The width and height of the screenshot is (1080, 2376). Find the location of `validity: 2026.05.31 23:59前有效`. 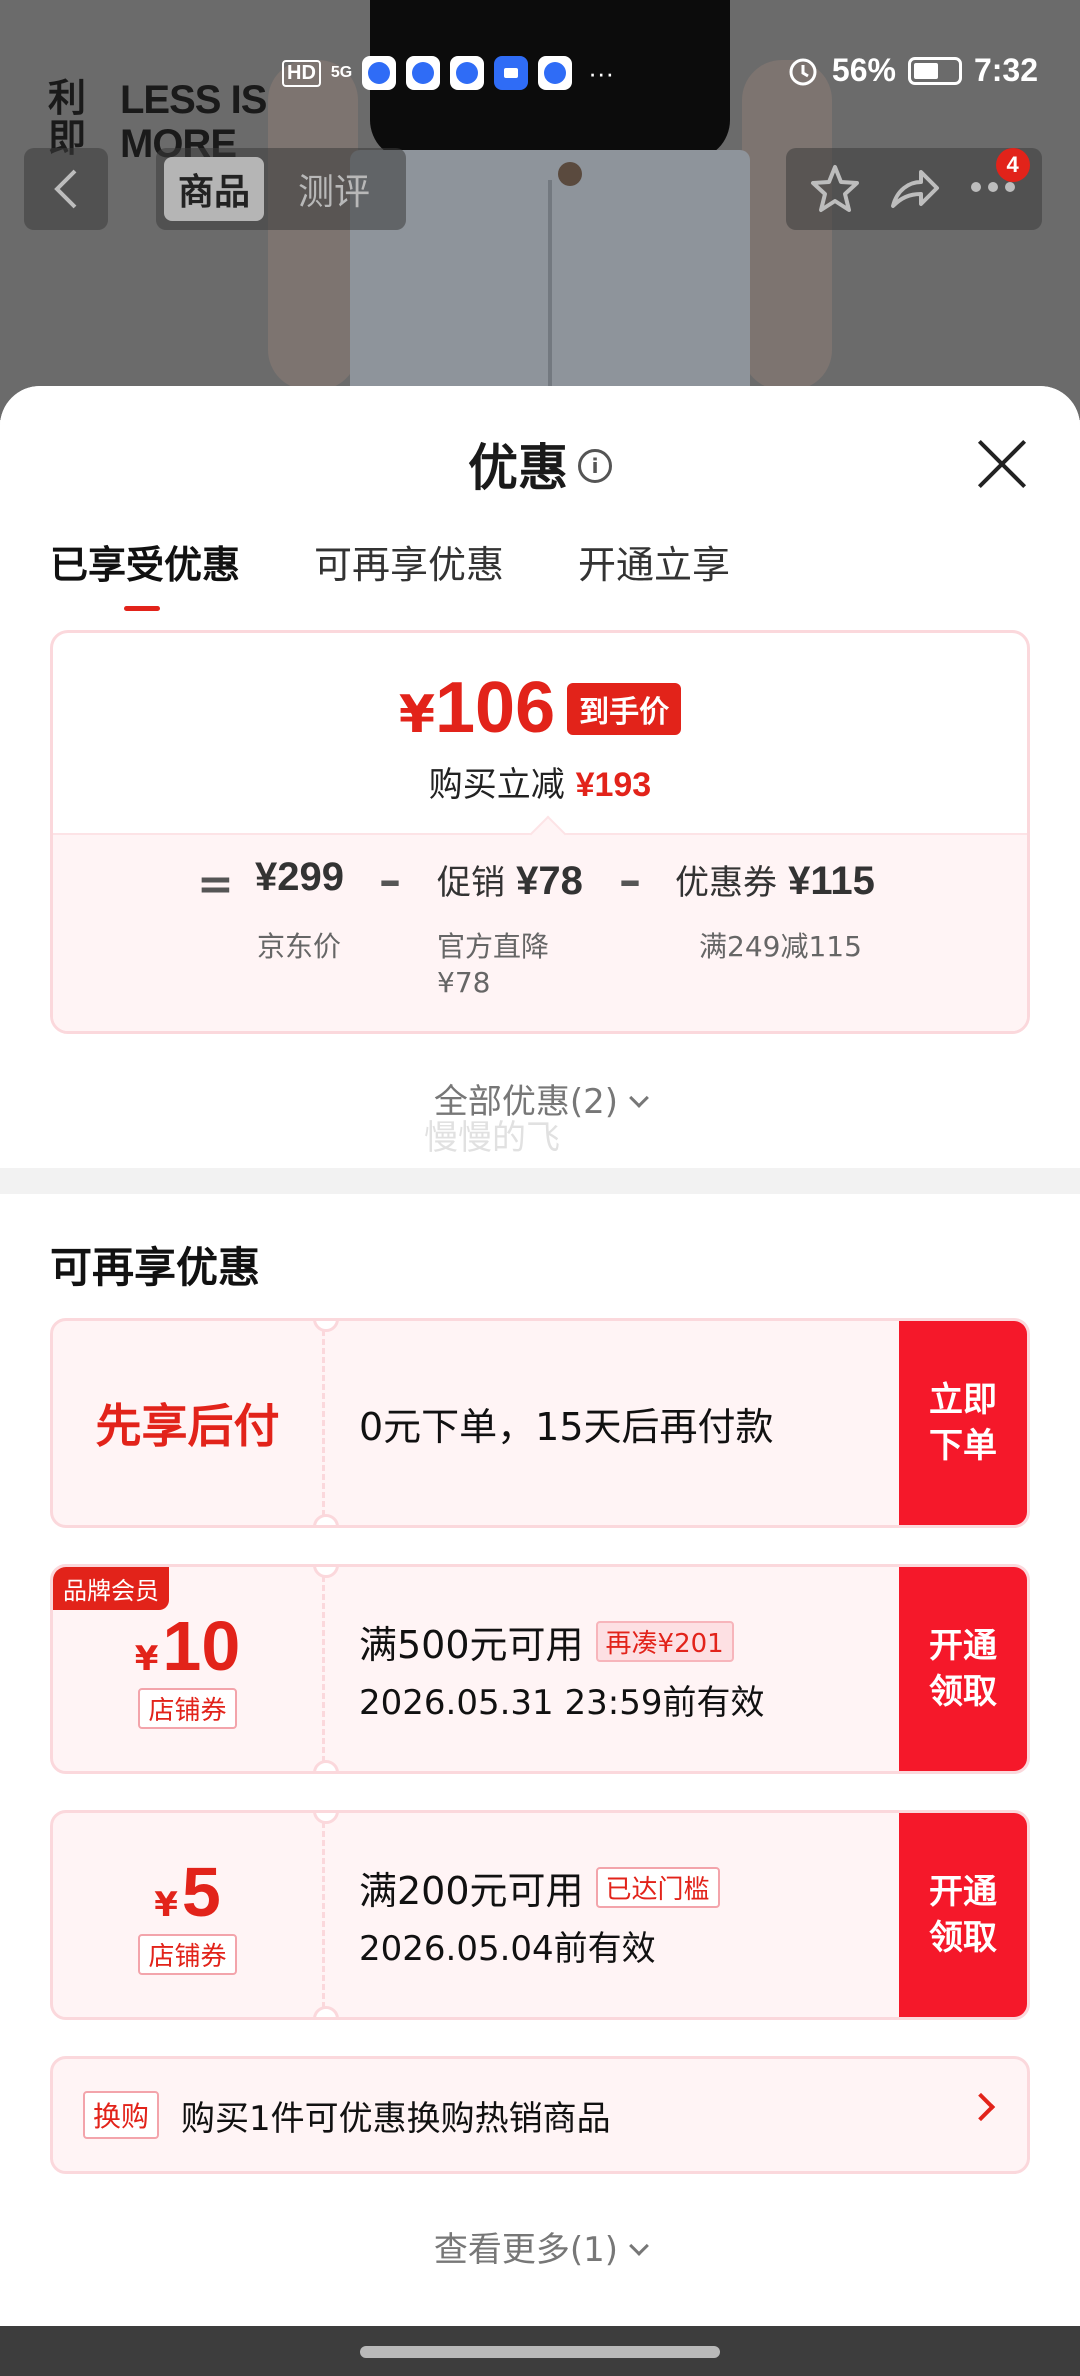

validity: 2026.05.31 23:59前有效 is located at coordinates (562, 1703).